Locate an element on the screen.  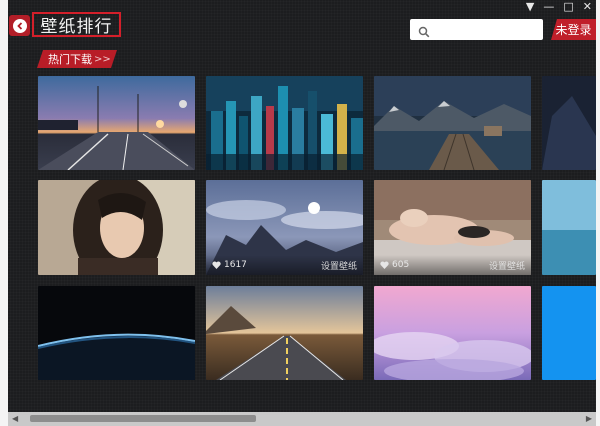
wallpaper-tile-pier-lake is located at coordinates (452, 123).